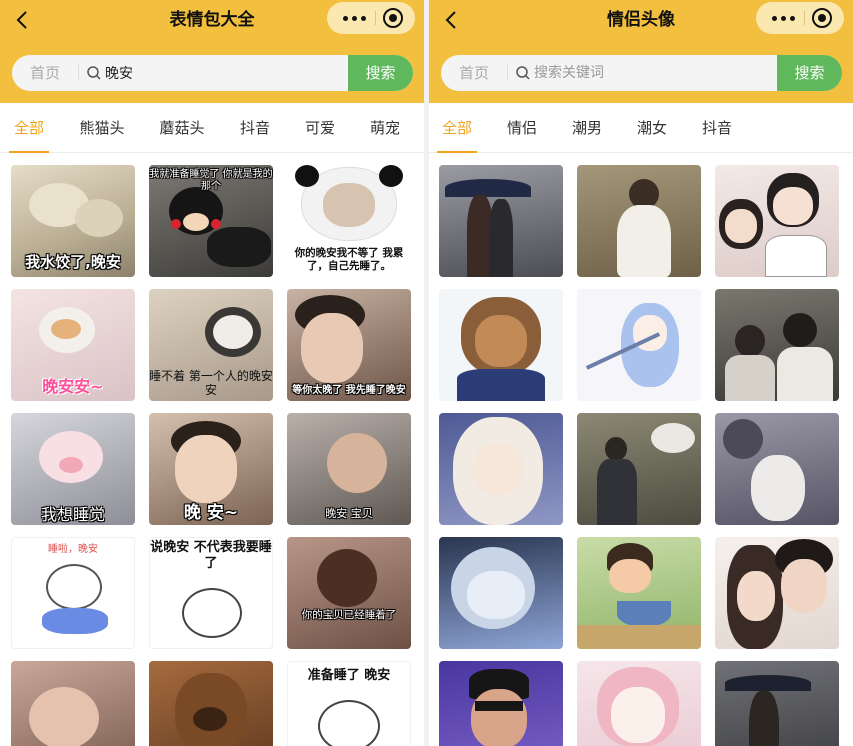 The width and height of the screenshot is (853, 746). I want to click on tab-couple: 情侣, so click(522, 128).